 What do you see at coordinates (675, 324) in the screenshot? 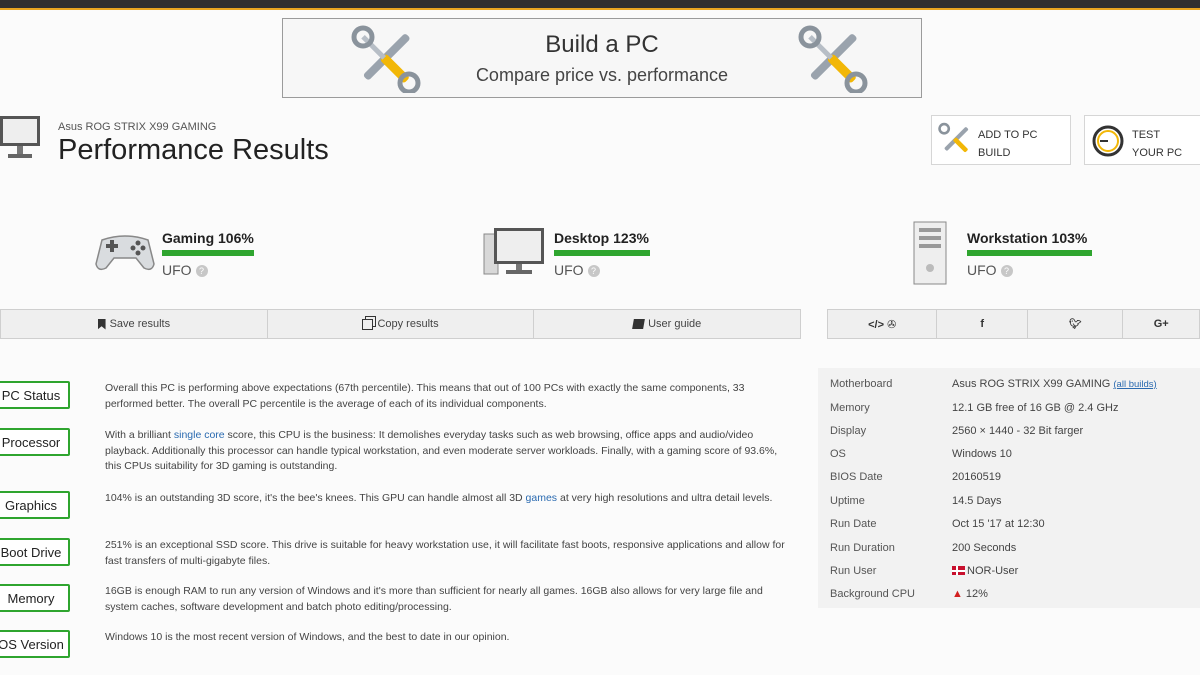
I see `user-guide-label: User guide` at bounding box center [675, 324].